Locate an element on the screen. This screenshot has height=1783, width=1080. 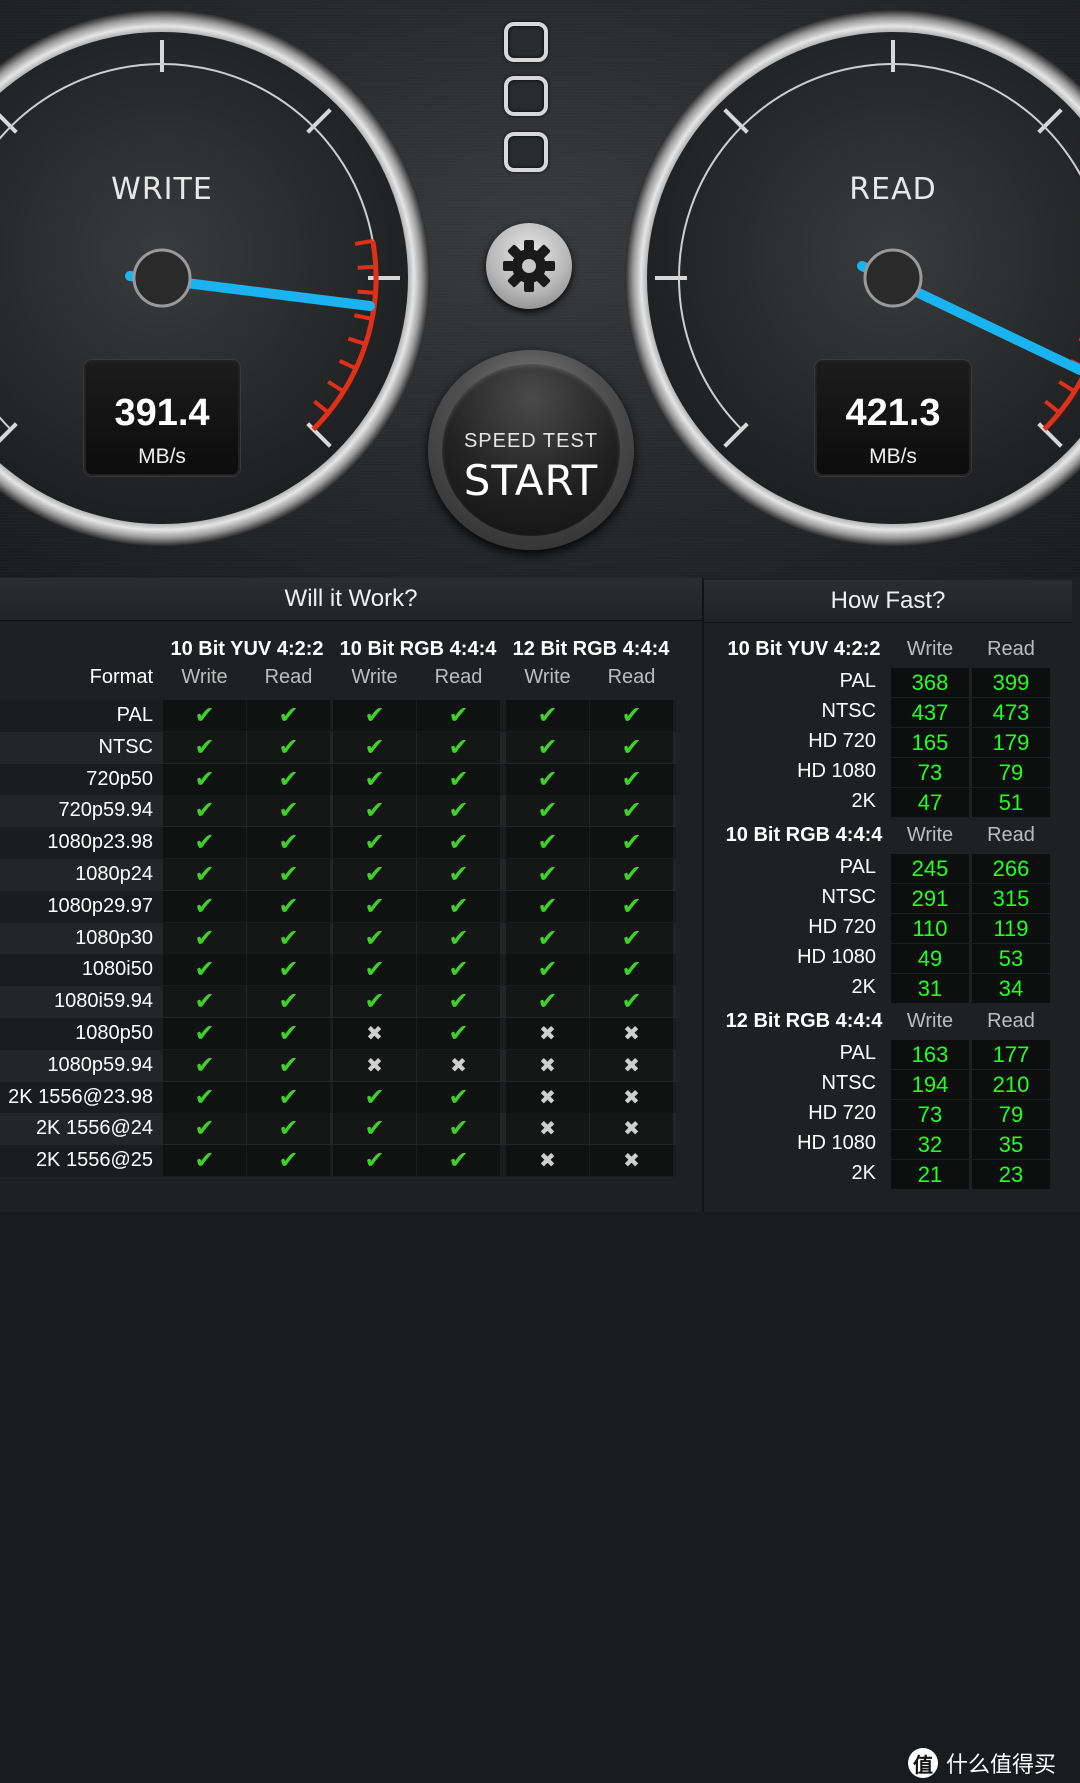
how-fast-write-value: 31 is located at coordinates (930, 988).